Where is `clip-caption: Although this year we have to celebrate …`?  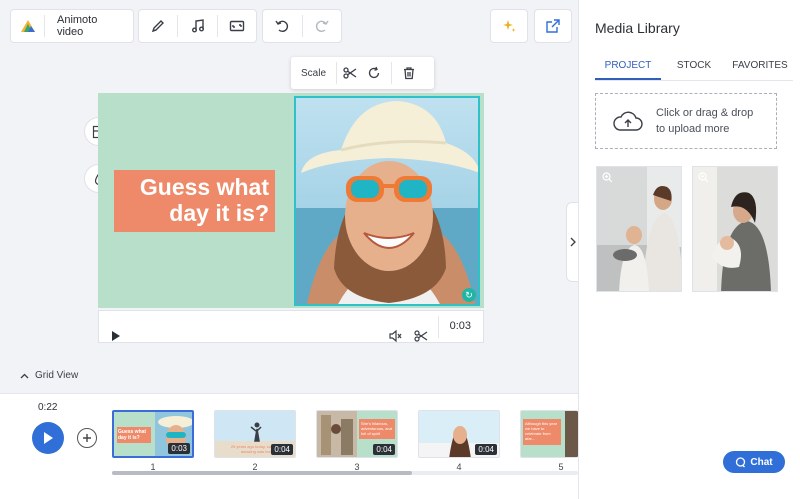
clip-caption: Although this year we have to celebrate … is located at coordinates (541, 431).